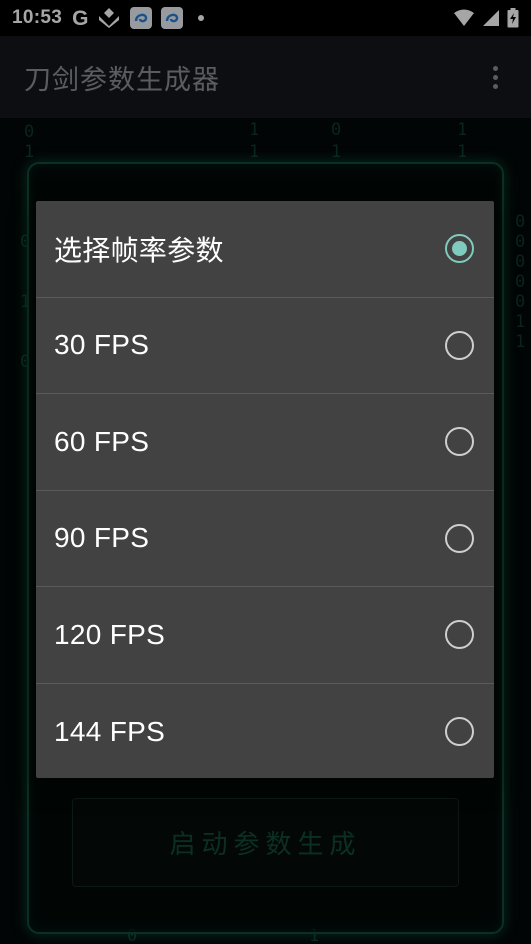 This screenshot has height=944, width=531. What do you see at coordinates (110, 634) in the screenshot?
I see `option-label: 120 FPS` at bounding box center [110, 634].